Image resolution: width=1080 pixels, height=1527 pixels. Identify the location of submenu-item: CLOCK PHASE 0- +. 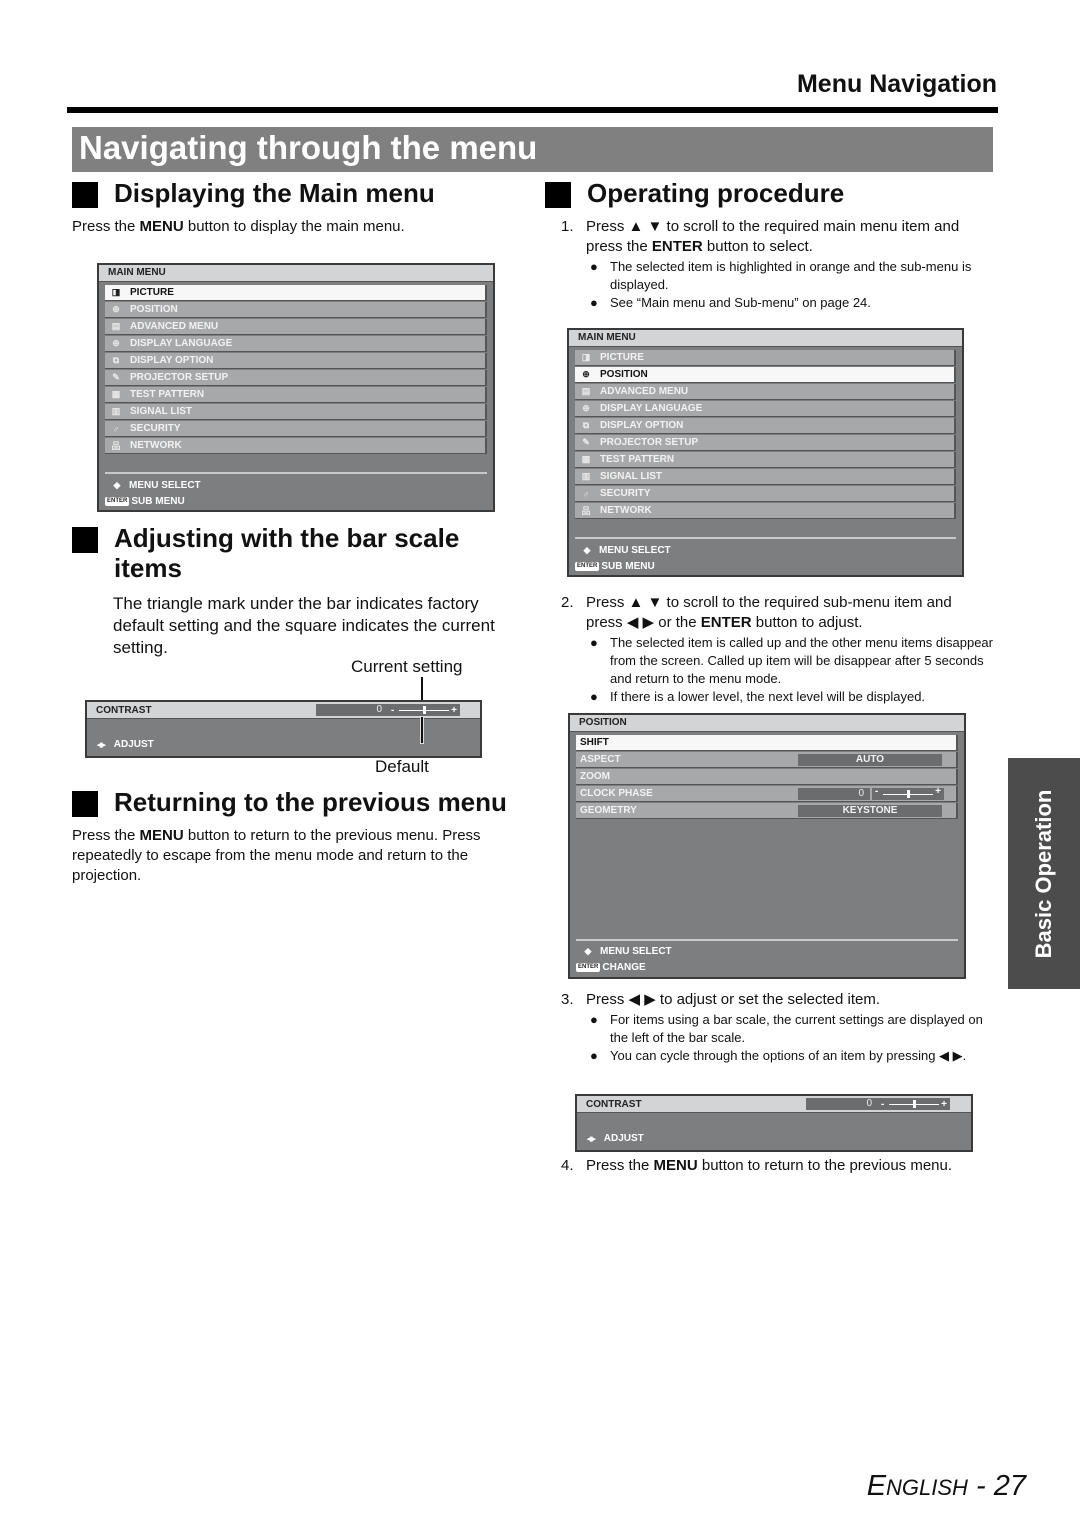
(767, 794).